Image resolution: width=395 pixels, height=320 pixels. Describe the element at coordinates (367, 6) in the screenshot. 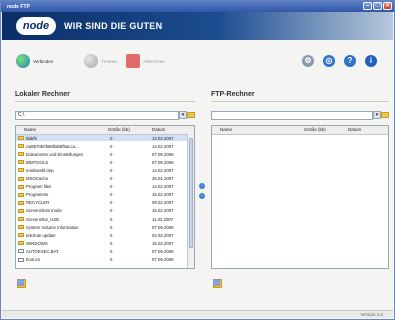

I see `minimize-button: –` at that location.